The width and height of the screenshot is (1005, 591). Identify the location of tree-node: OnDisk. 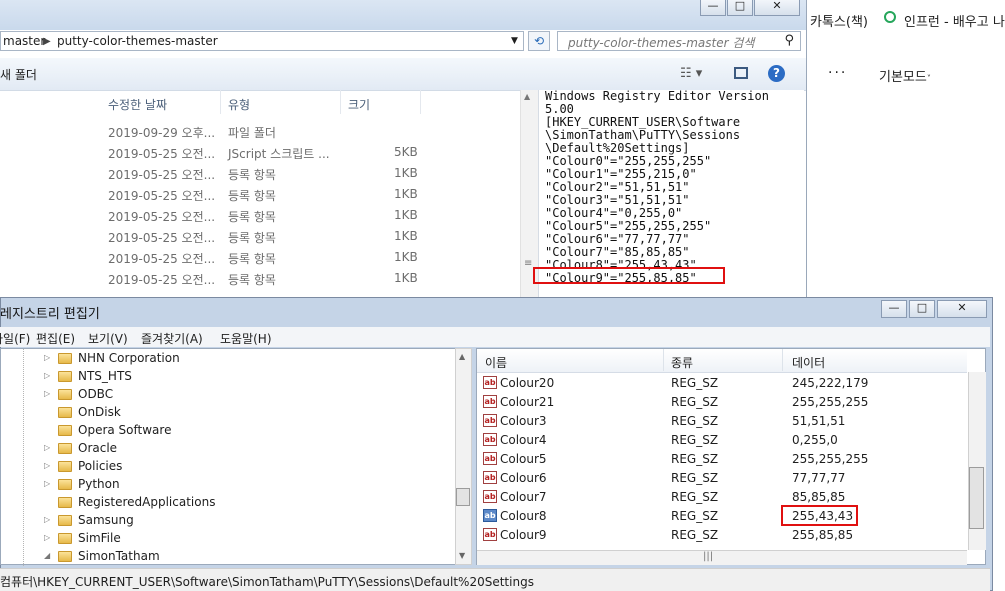
(225, 413).